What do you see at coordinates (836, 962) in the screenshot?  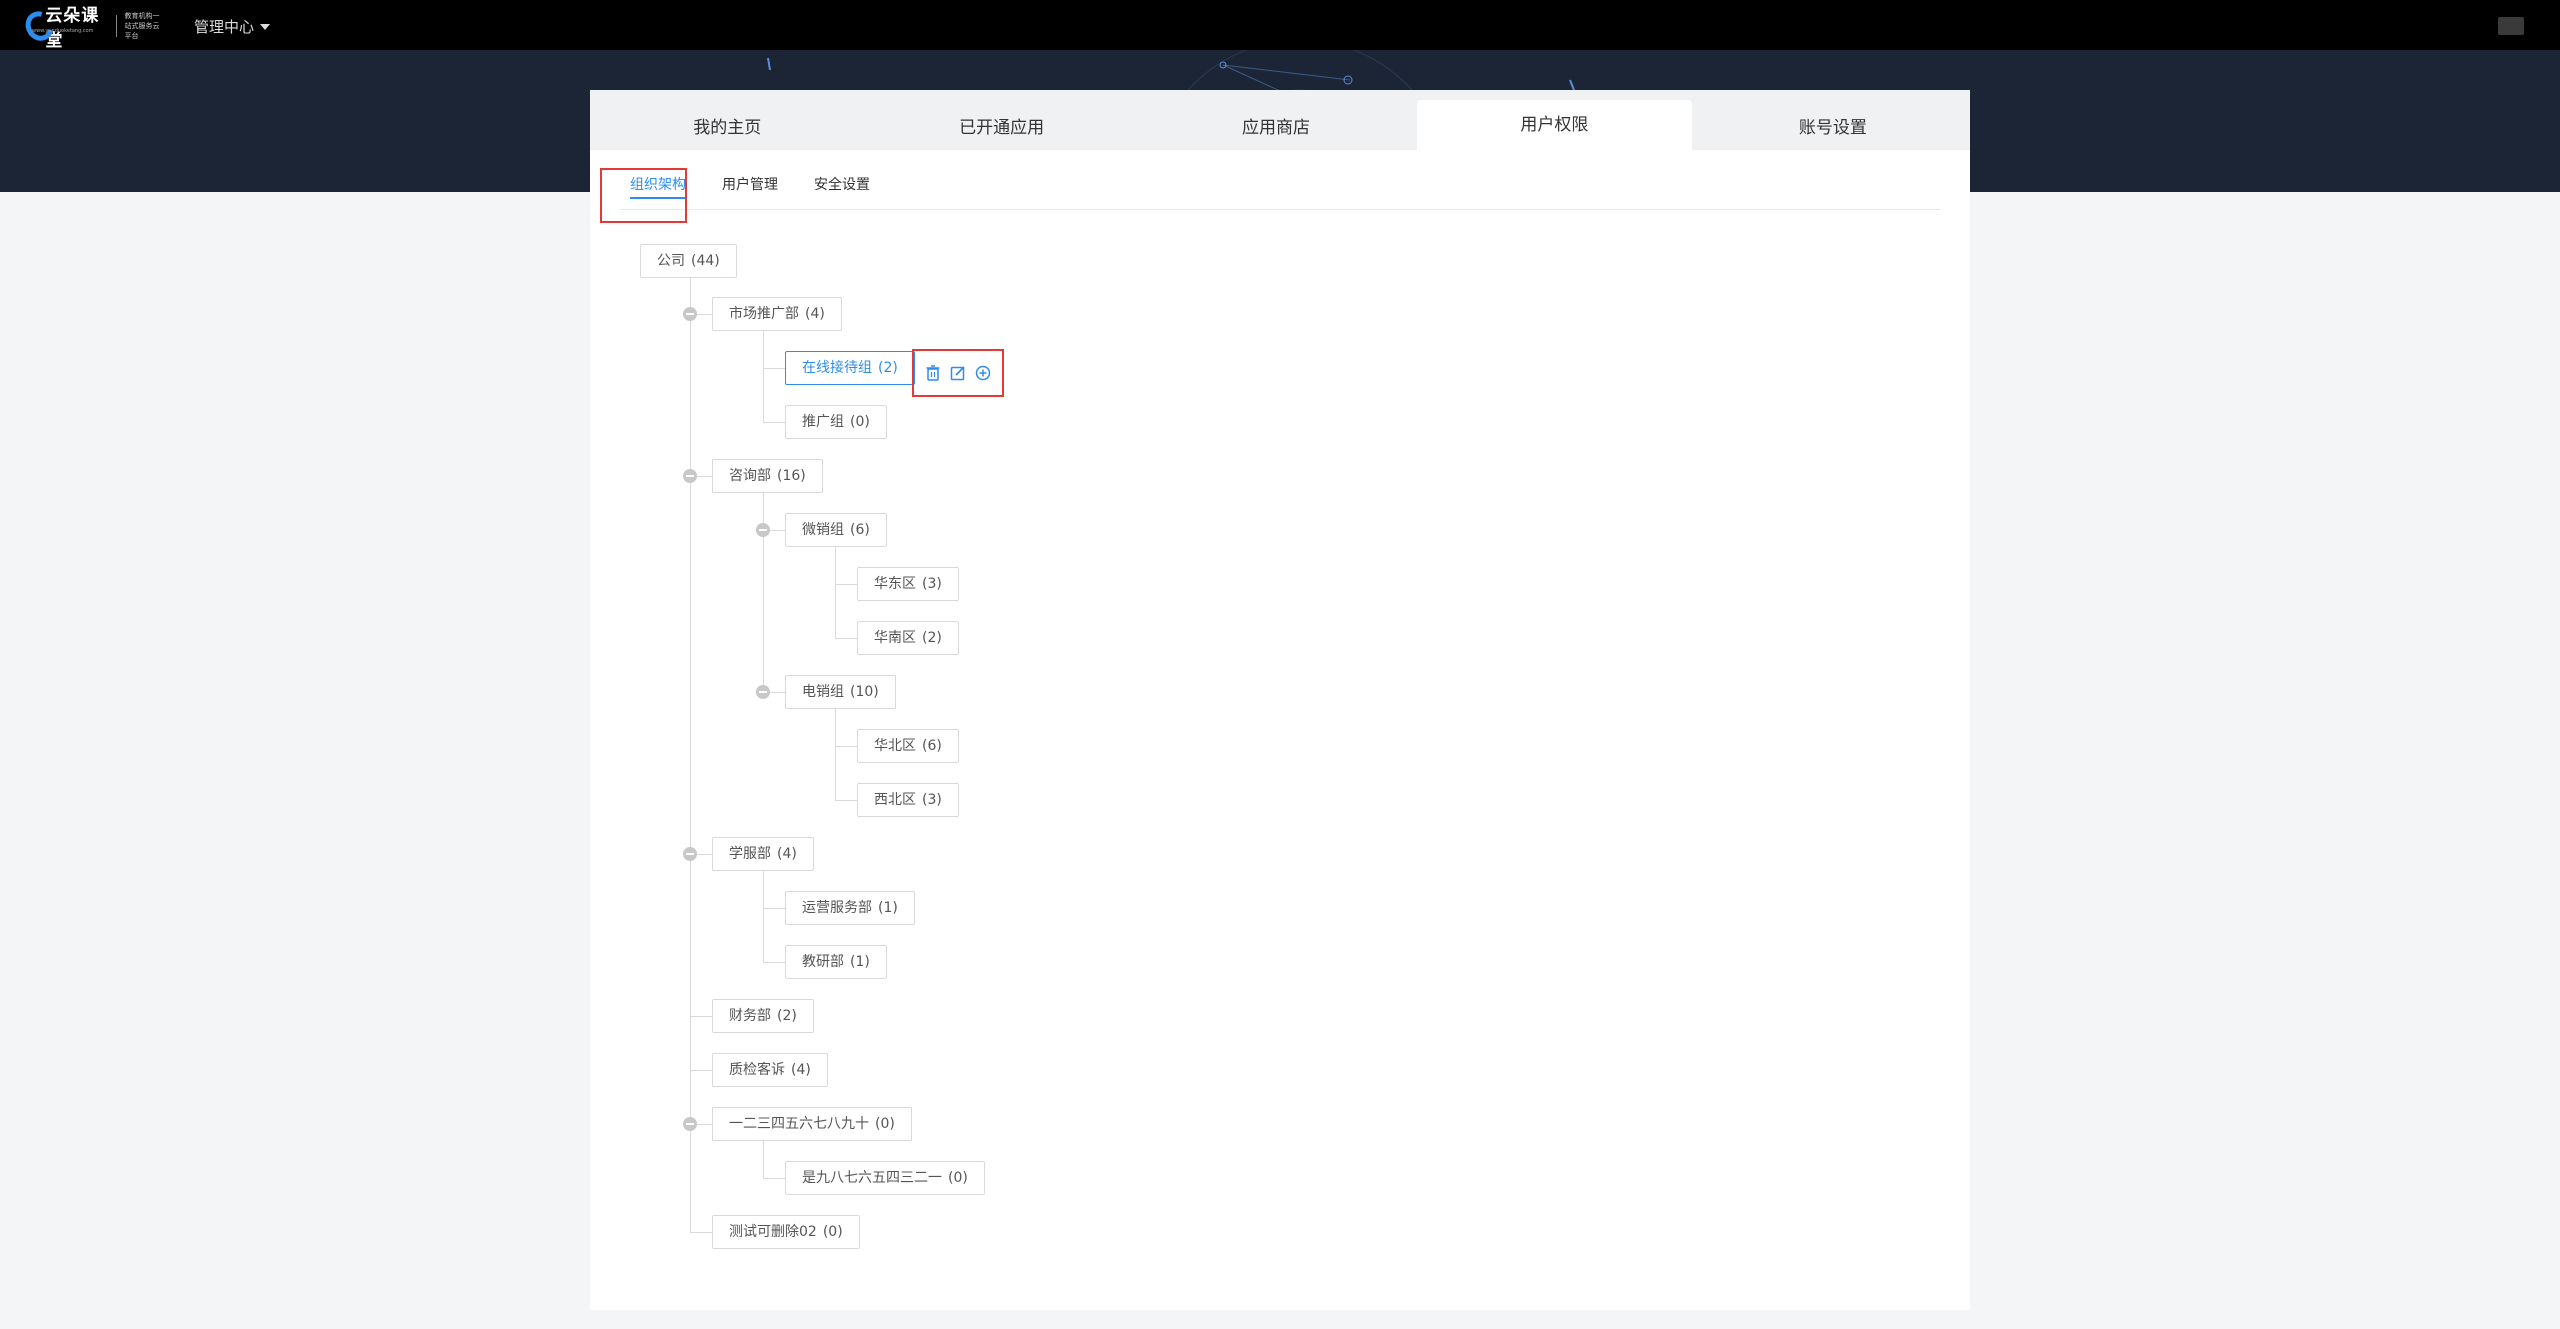 I see `tree-node-research: 教研部 (1)` at bounding box center [836, 962].